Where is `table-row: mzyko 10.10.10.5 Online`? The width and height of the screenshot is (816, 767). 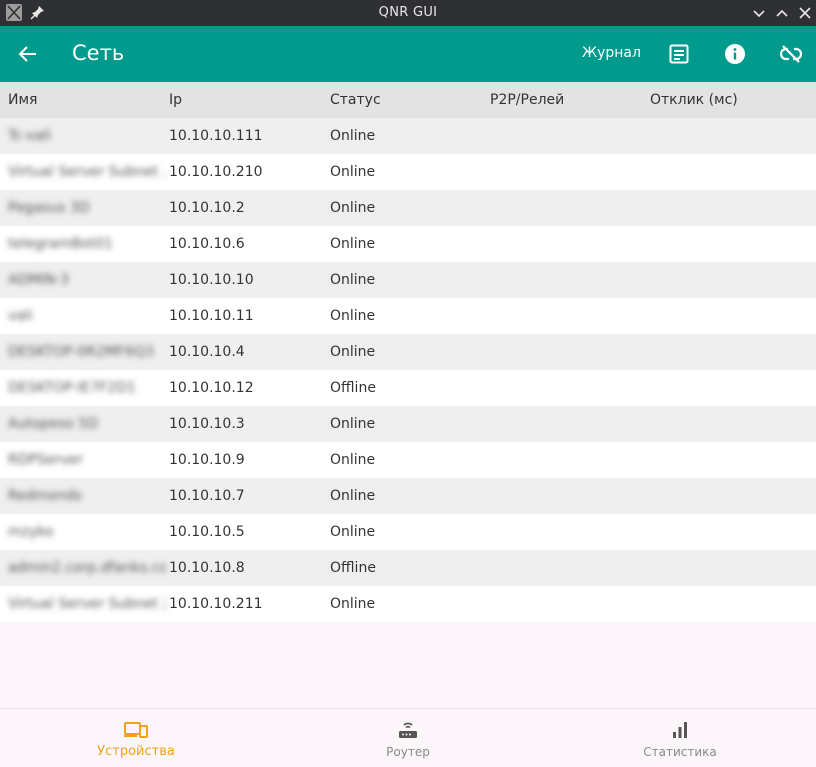
table-row: mzyko 10.10.10.5 Online is located at coordinates (408, 532).